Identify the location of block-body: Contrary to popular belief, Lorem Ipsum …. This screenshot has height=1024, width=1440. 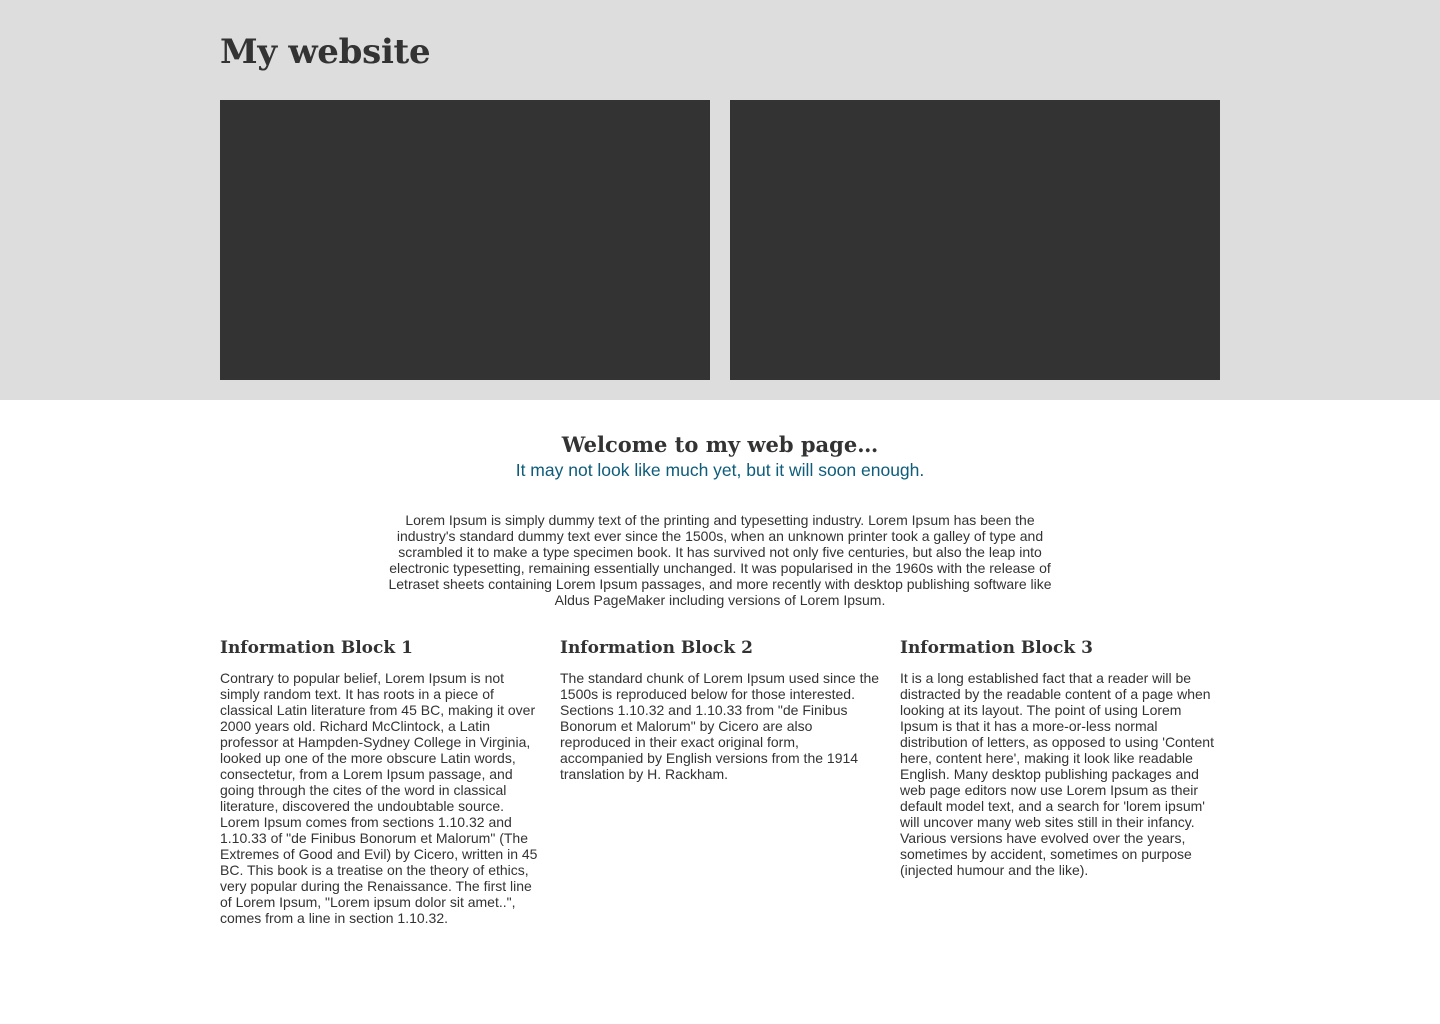
(379, 798).